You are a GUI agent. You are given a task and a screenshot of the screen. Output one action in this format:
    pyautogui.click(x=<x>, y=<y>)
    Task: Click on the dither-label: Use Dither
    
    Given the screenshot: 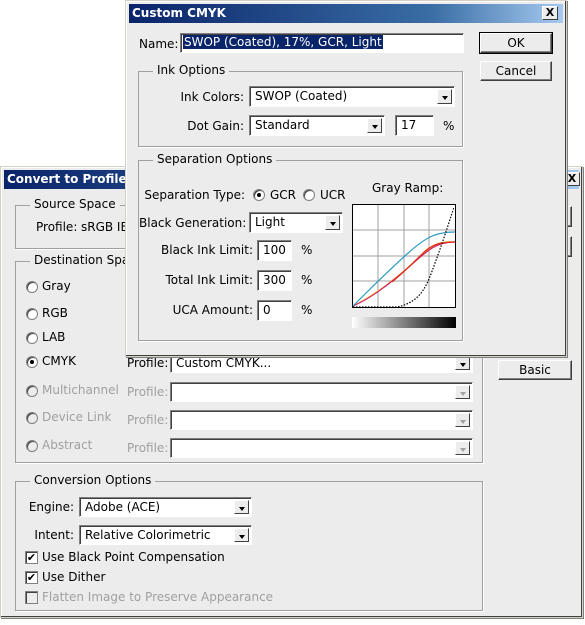 What is the action you would take?
    pyautogui.click(x=74, y=577)
    